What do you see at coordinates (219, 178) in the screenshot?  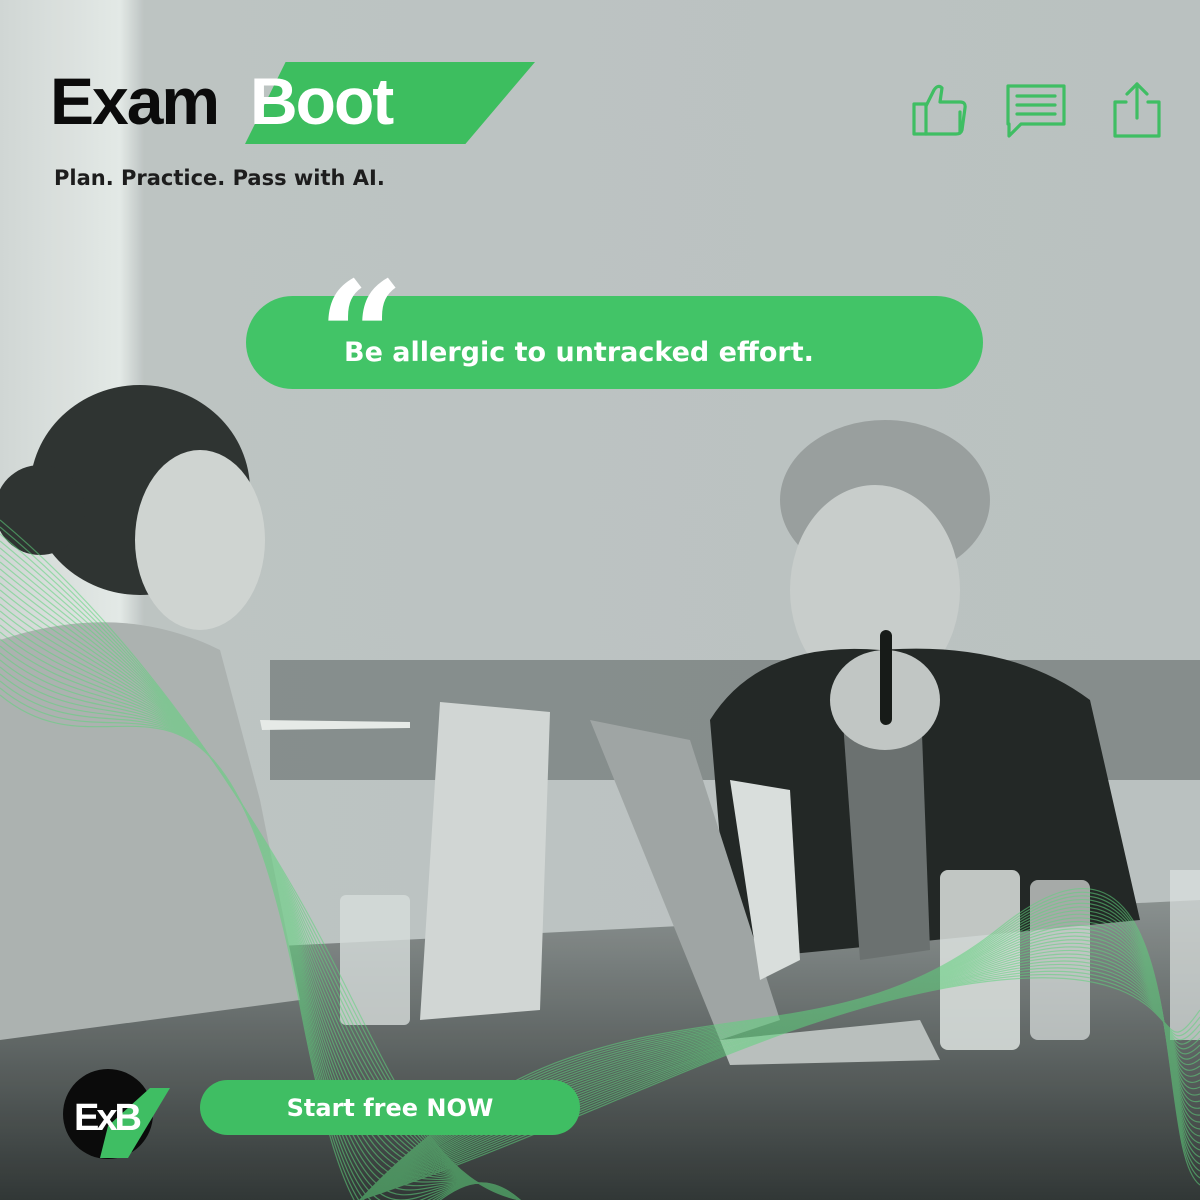 I see `tagline: Plan. Practice. Pass with AI.` at bounding box center [219, 178].